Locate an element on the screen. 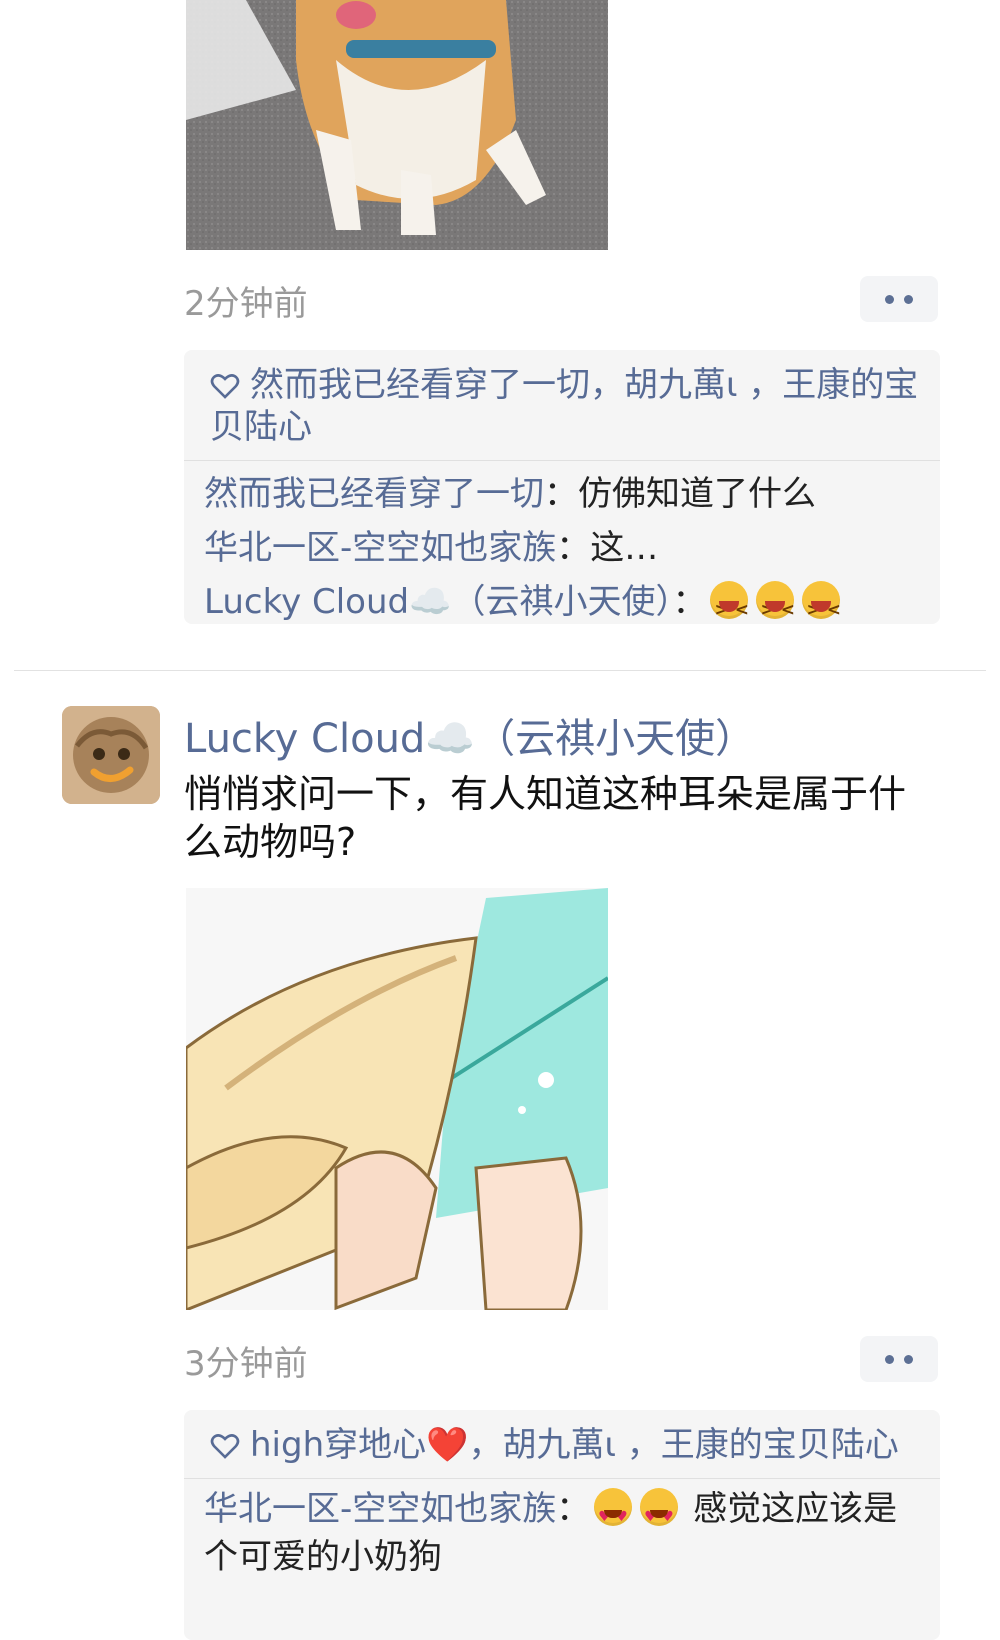 The width and height of the screenshot is (1000, 1640). feed-divider is located at coordinates (500, 670).